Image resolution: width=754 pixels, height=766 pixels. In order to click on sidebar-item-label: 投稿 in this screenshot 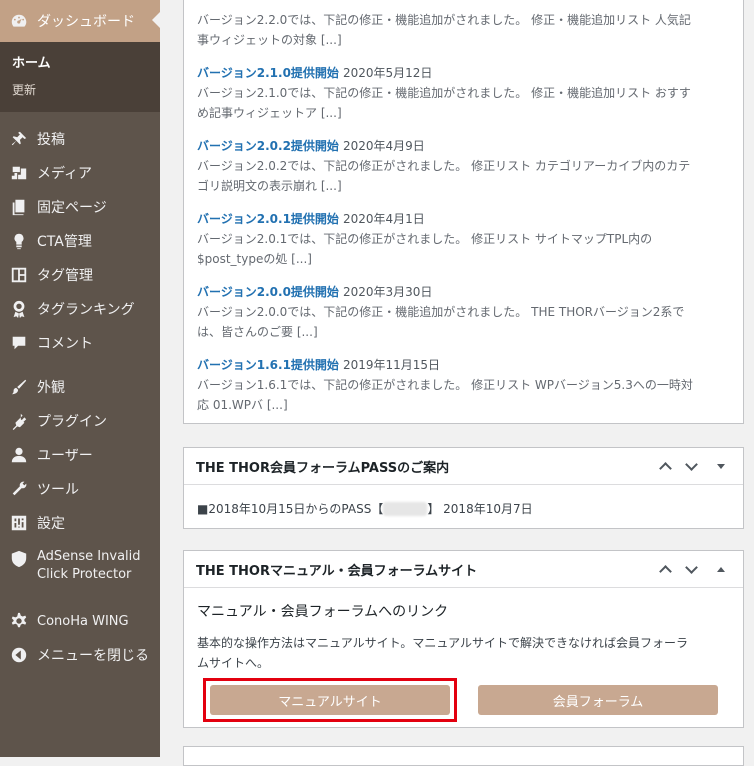, I will do `click(51, 140)`.